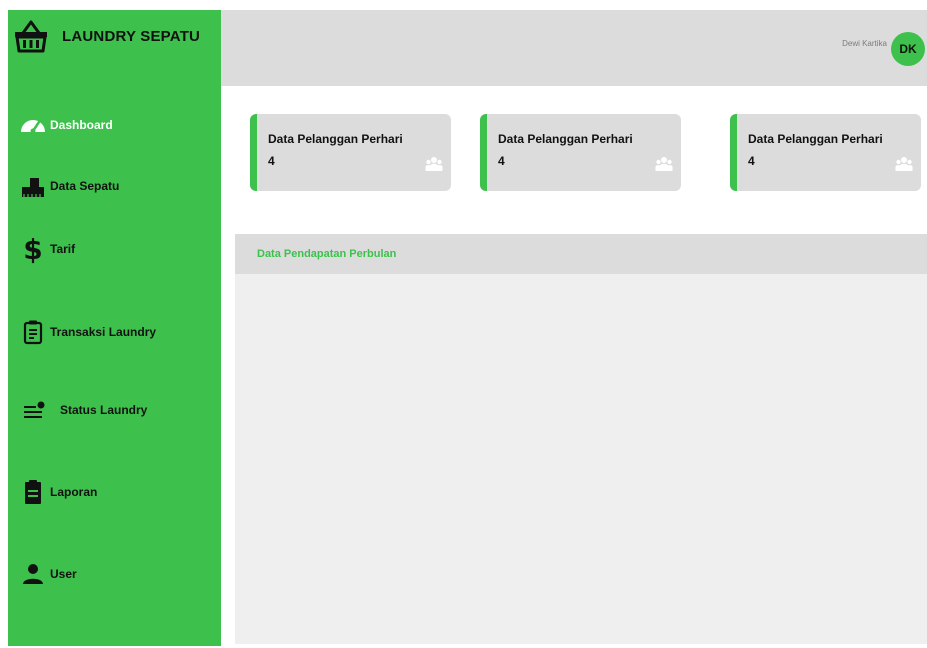 This screenshot has height=648, width=927. I want to click on panel-header: Data Pendapatan Perbulan, so click(581, 254).